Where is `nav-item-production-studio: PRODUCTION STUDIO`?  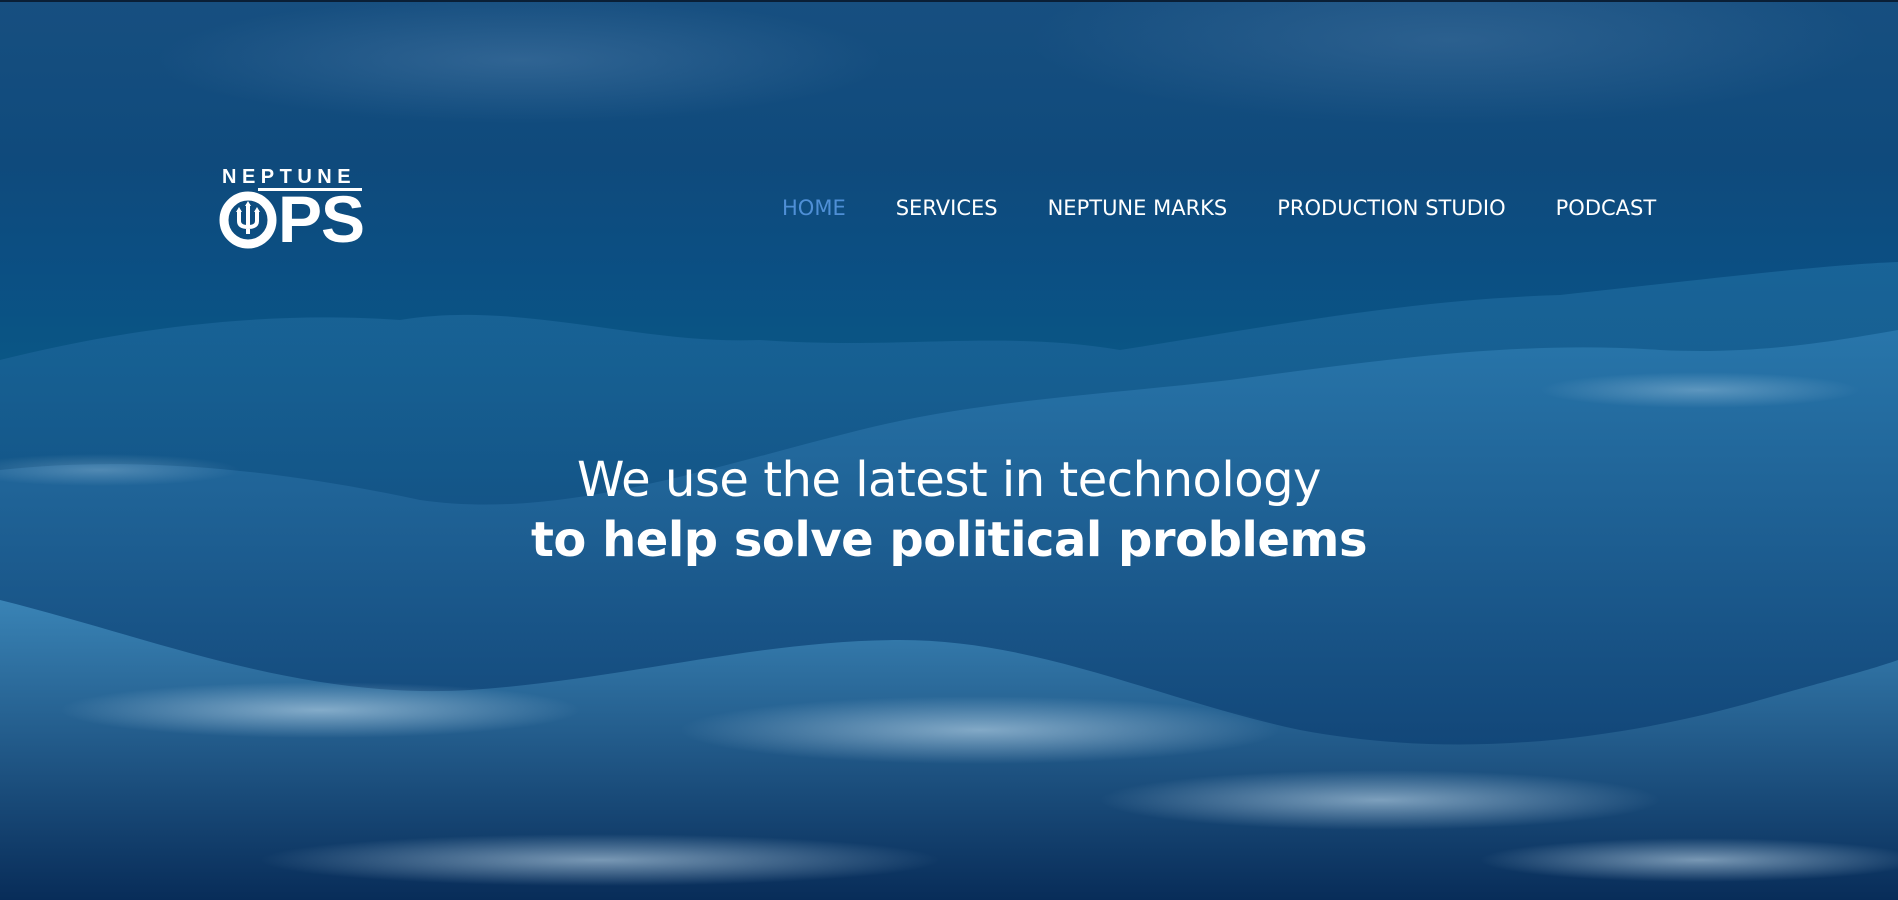 nav-item-production-studio: PRODUCTION STUDIO is located at coordinates (1391, 208).